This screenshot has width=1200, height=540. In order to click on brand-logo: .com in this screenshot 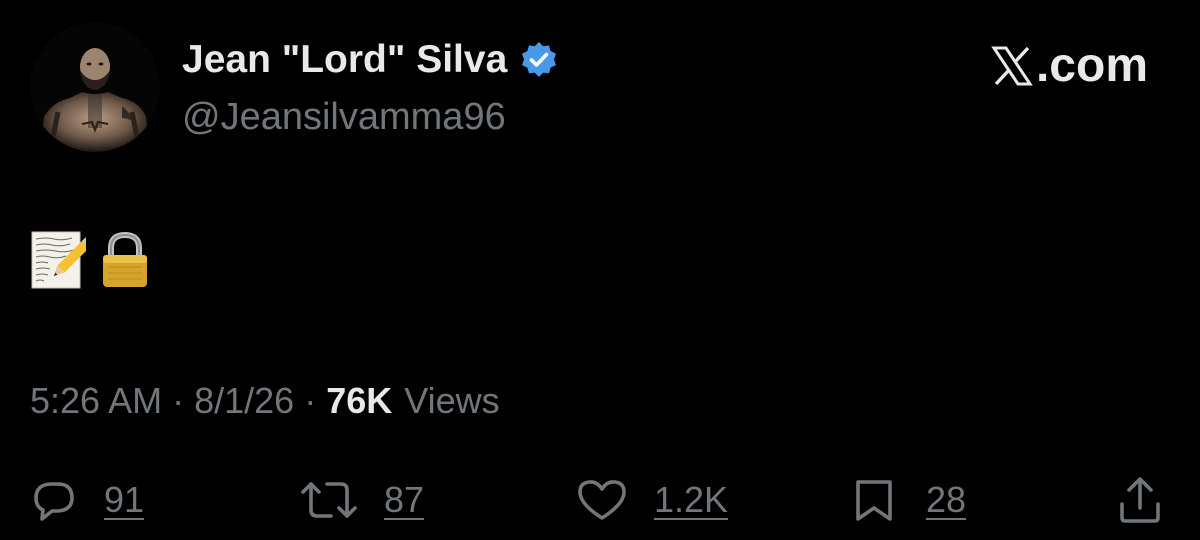, I will do `click(1069, 65)`.